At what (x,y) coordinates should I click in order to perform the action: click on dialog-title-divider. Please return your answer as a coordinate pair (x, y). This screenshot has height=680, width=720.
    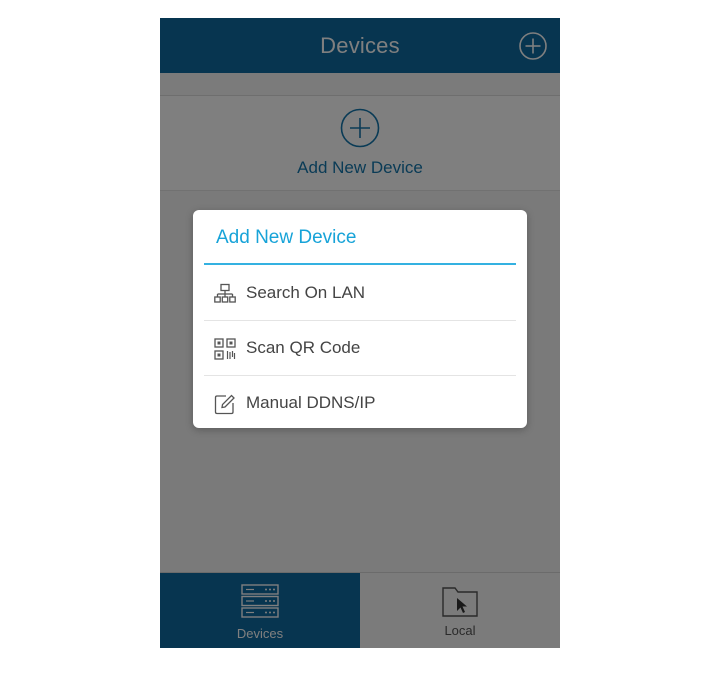
    Looking at the image, I should click on (360, 264).